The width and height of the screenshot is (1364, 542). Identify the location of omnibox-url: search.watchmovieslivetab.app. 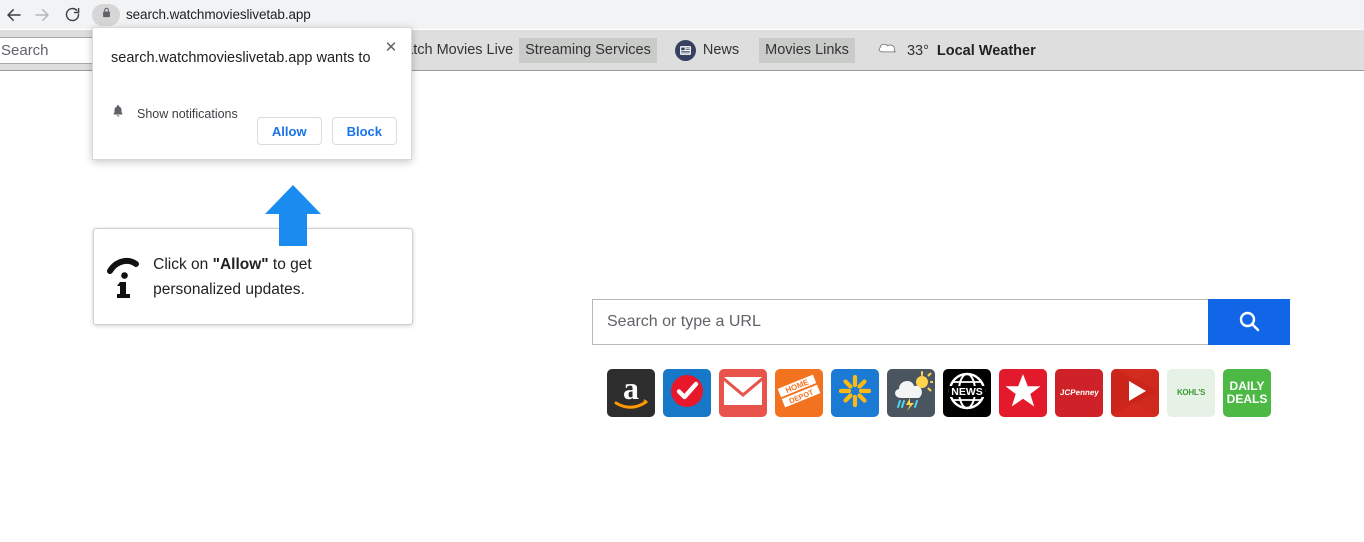
(218, 14).